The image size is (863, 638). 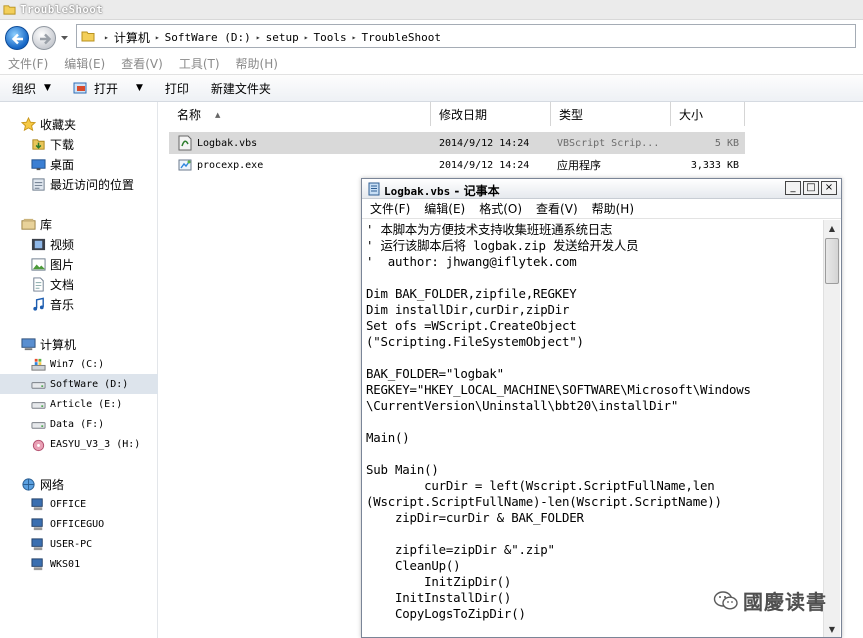 I want to click on tree-item-drive: SoftWare (D:), so click(x=79, y=384).